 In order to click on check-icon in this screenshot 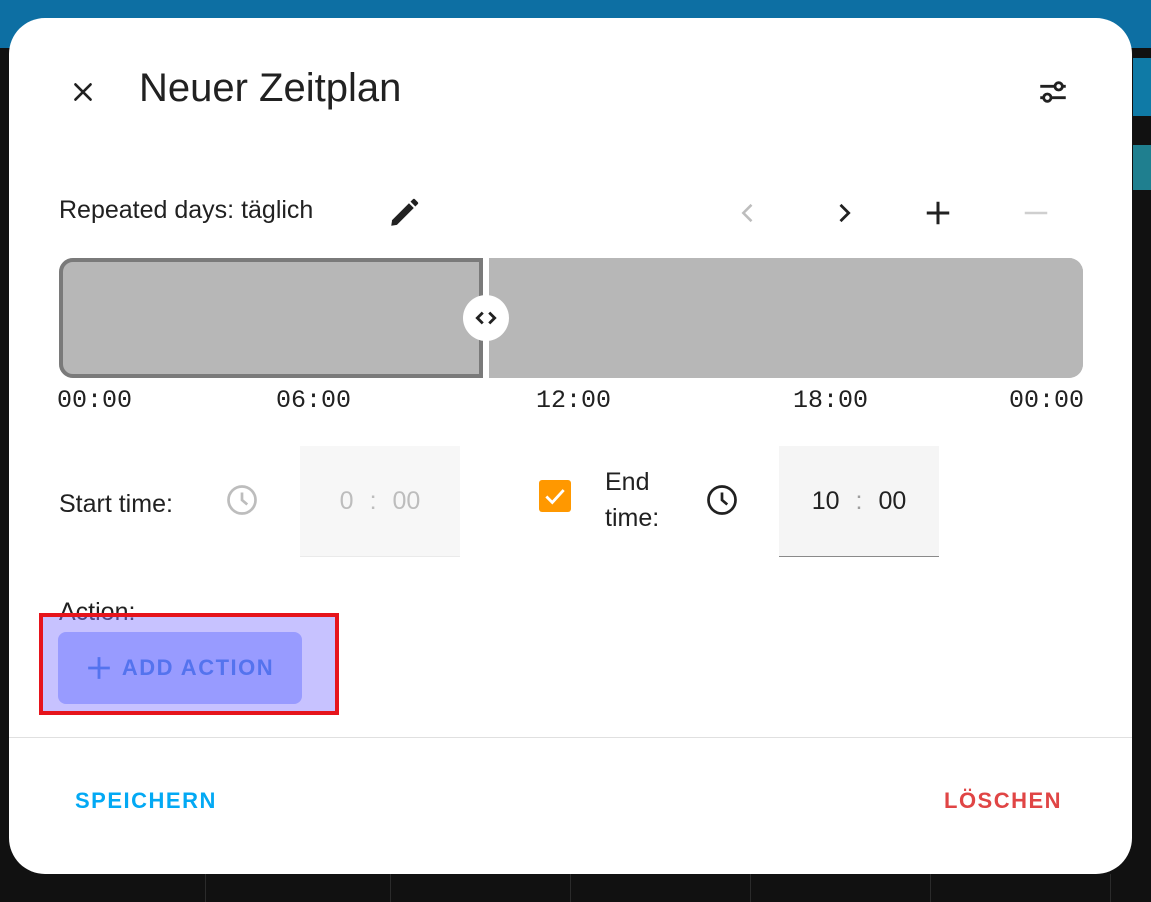, I will do `click(555, 497)`.